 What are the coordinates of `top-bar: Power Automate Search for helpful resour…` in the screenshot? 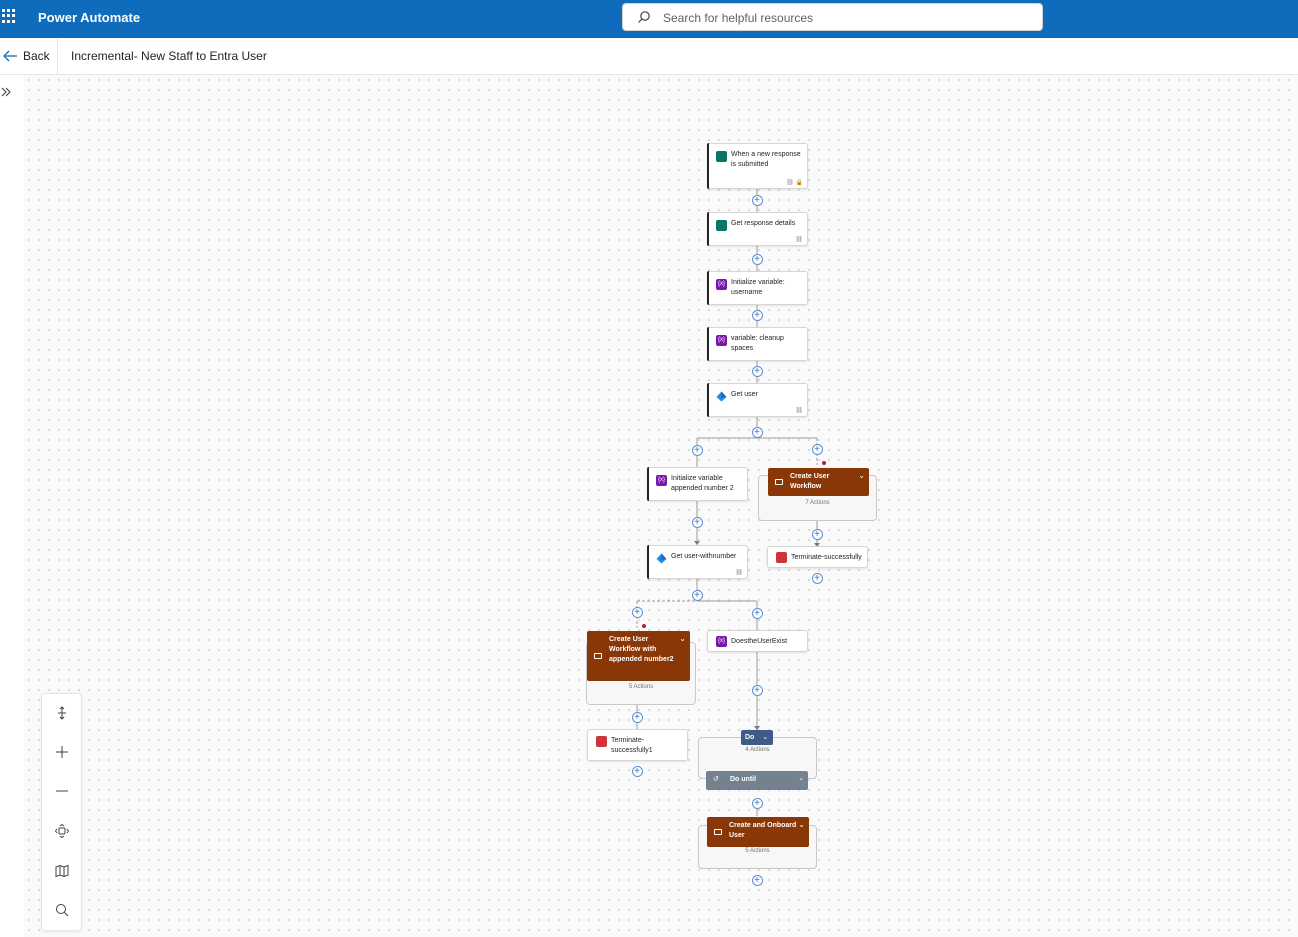 It's located at (649, 19).